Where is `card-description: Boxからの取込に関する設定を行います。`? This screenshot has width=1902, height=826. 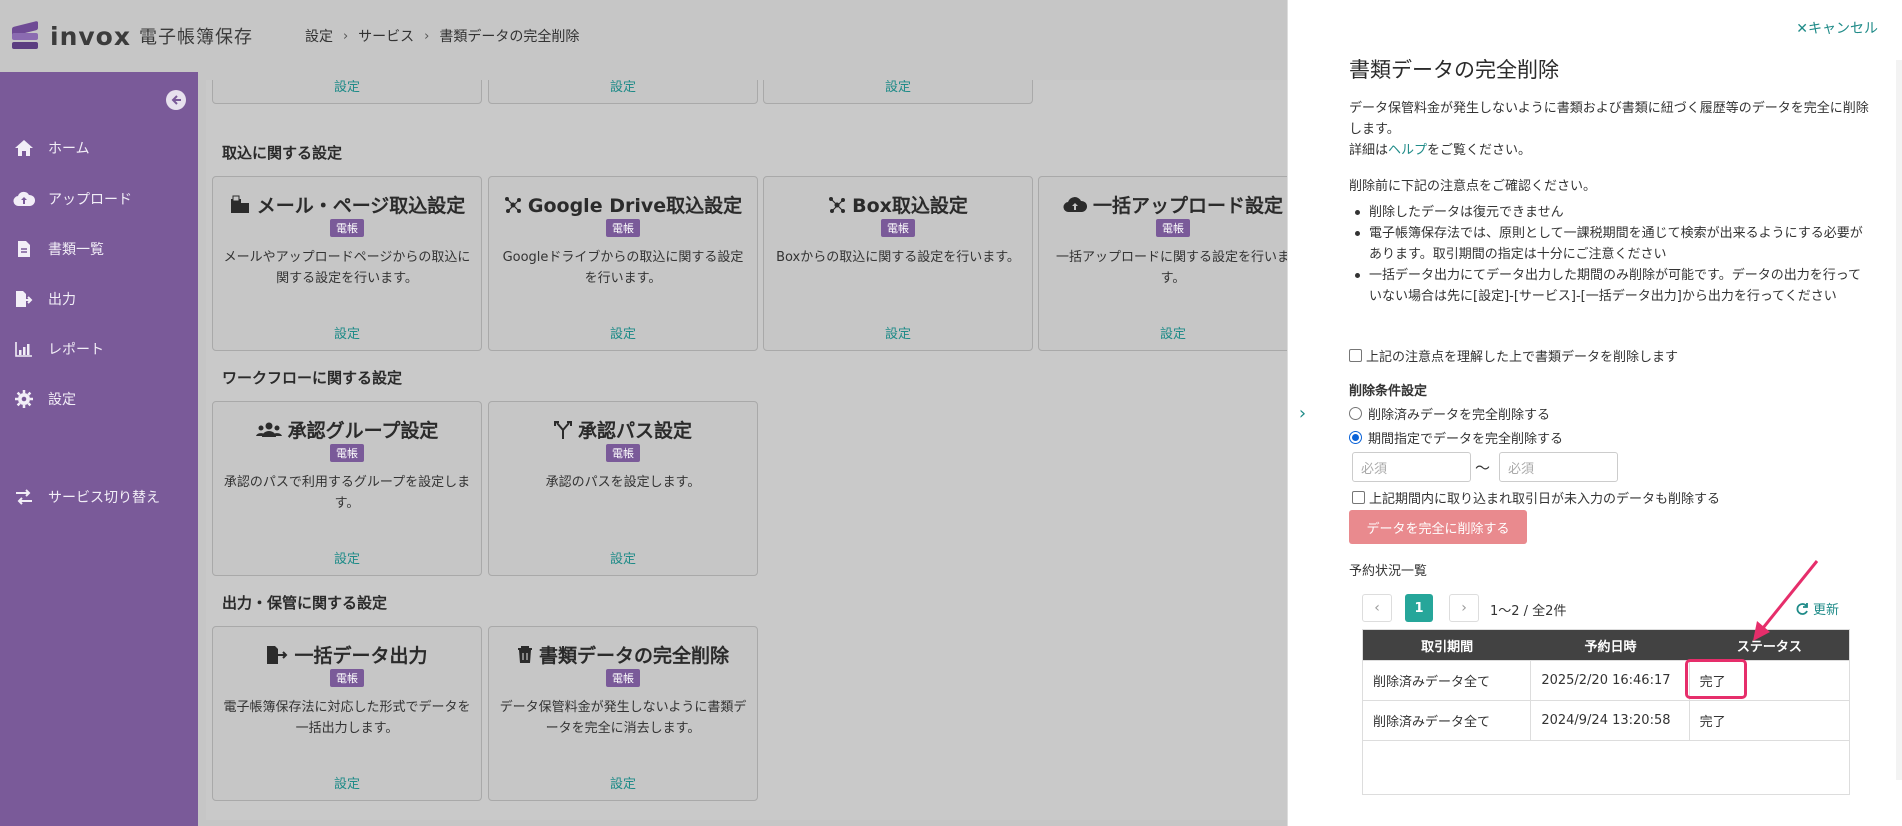
card-description: Boxからの取込に関する設定を行います。 is located at coordinates (898, 257).